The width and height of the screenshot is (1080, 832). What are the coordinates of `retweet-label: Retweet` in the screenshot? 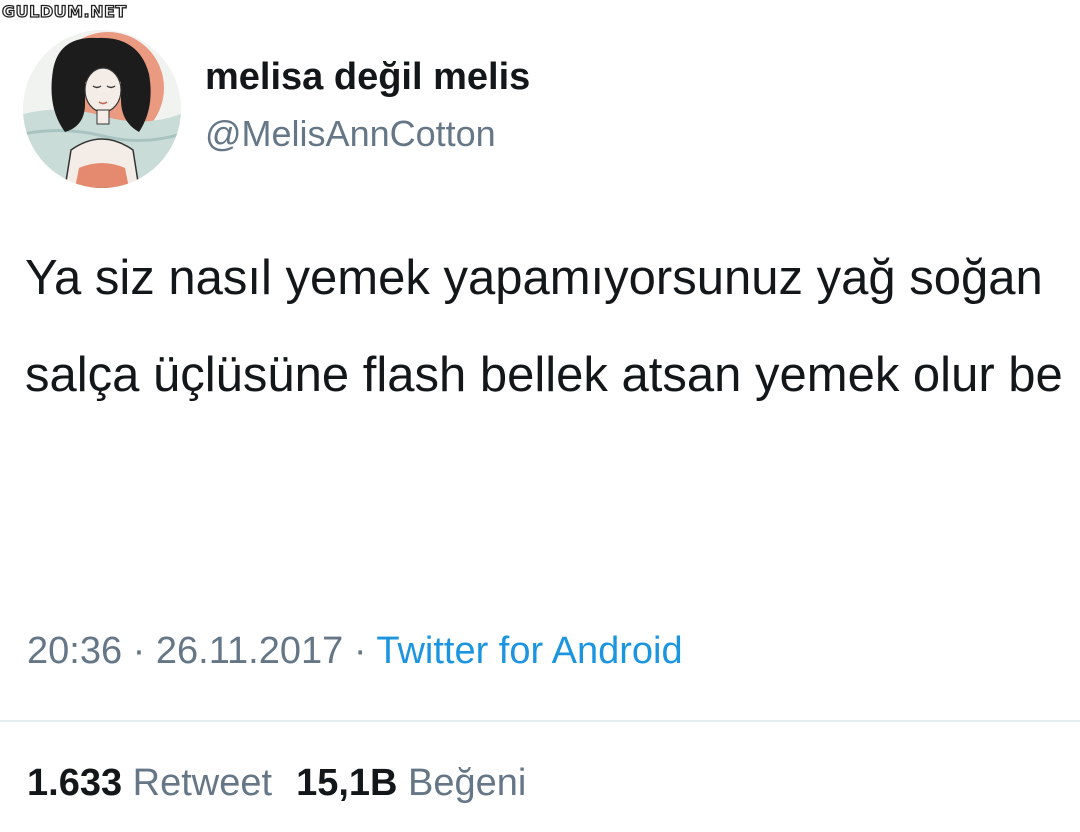 It's located at (202, 783).